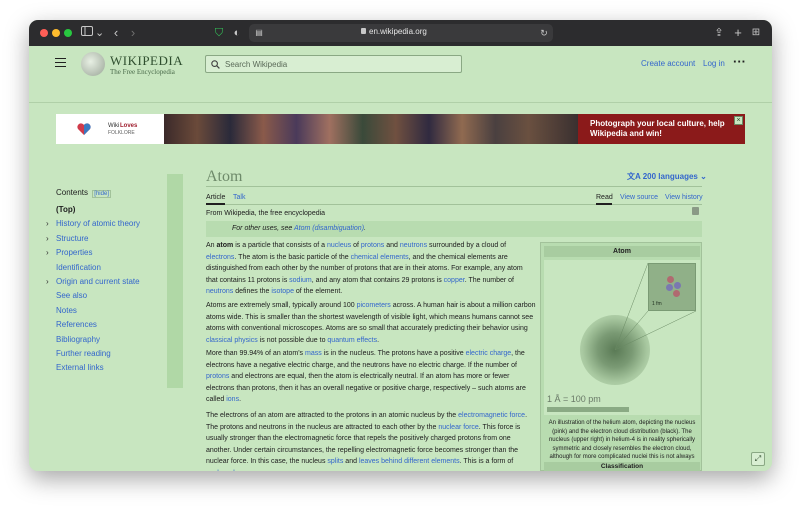  What do you see at coordinates (99, 33) in the screenshot?
I see `tab-group-chevron-icon: ⌄` at bounding box center [99, 33].